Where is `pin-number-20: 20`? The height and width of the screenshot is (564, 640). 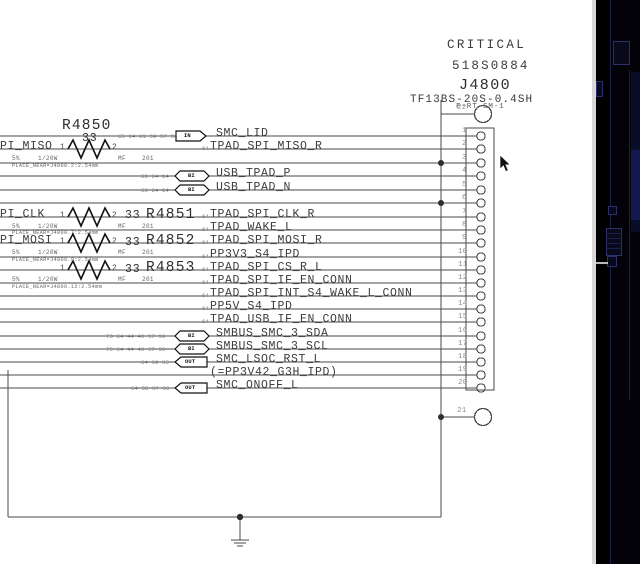
pin-number-20: 20 is located at coordinates (463, 383).